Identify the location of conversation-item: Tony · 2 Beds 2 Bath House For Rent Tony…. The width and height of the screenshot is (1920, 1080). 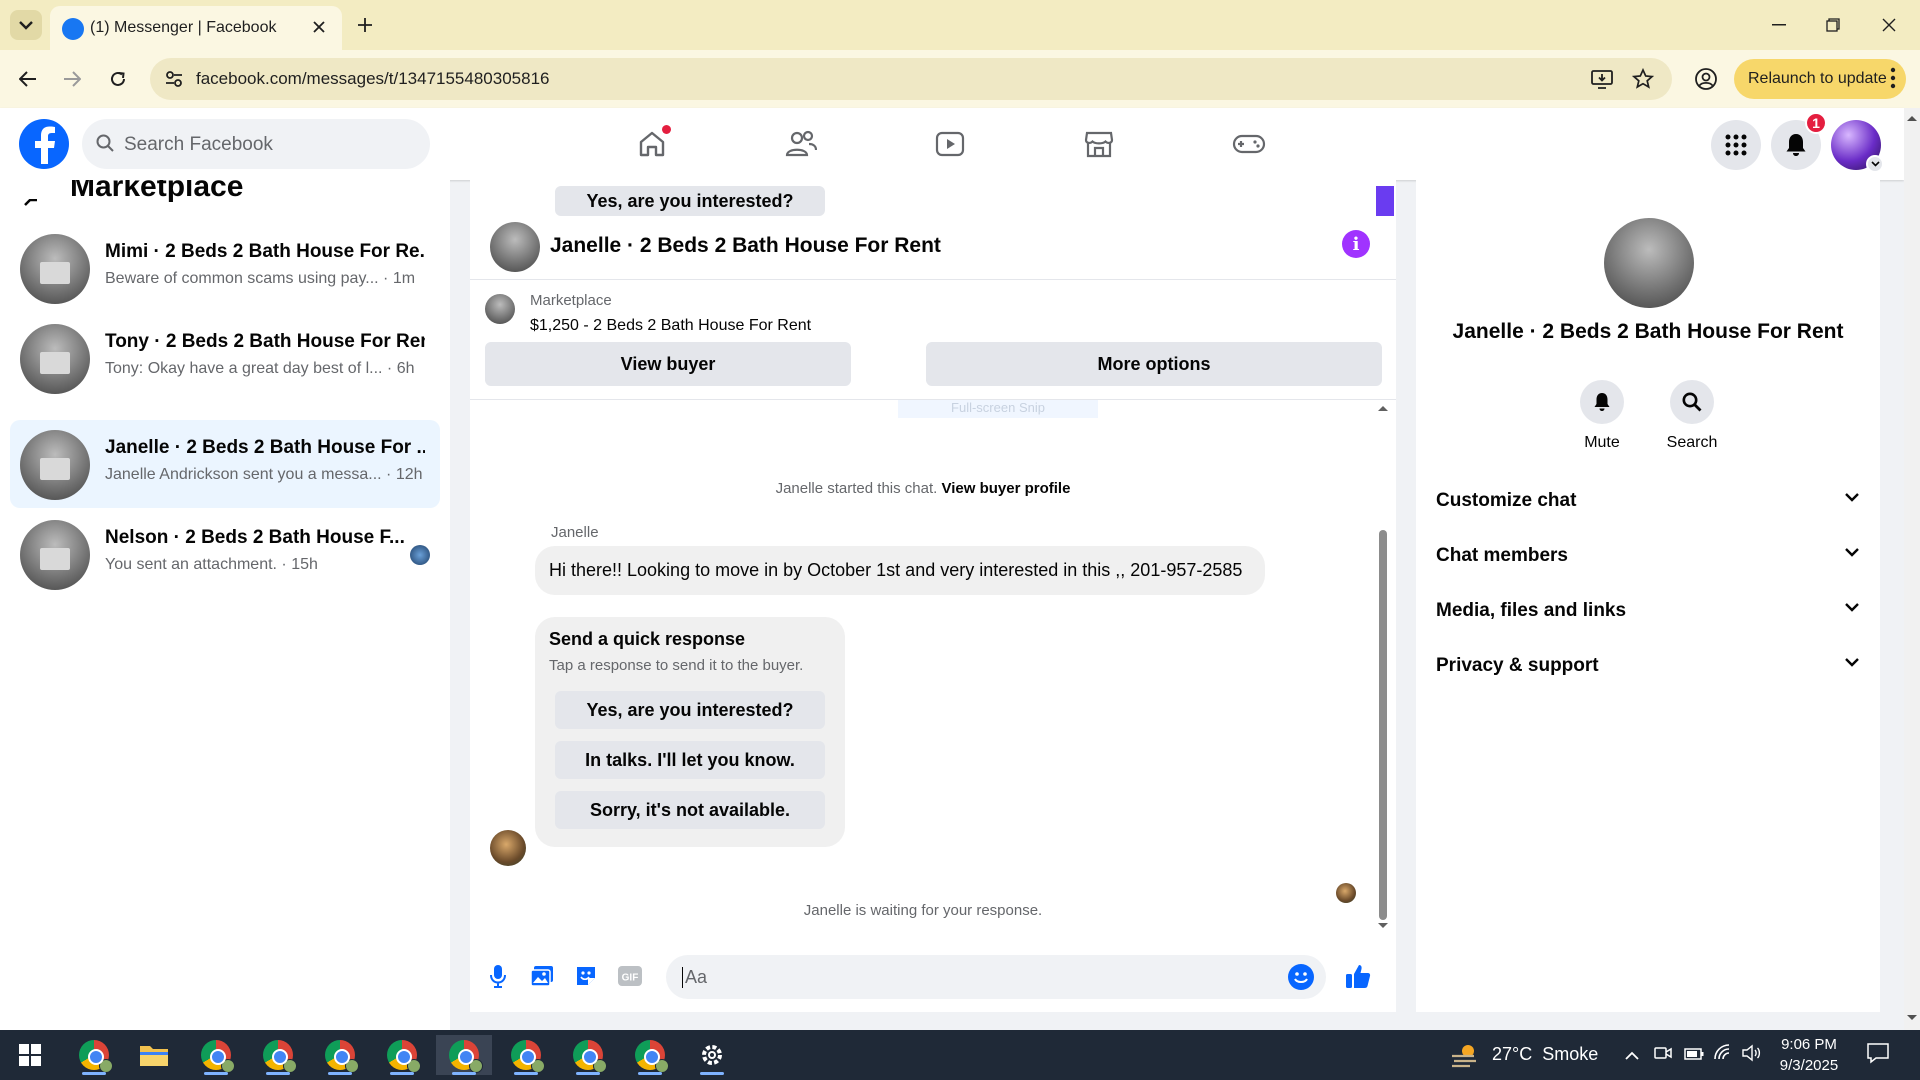
(225, 358).